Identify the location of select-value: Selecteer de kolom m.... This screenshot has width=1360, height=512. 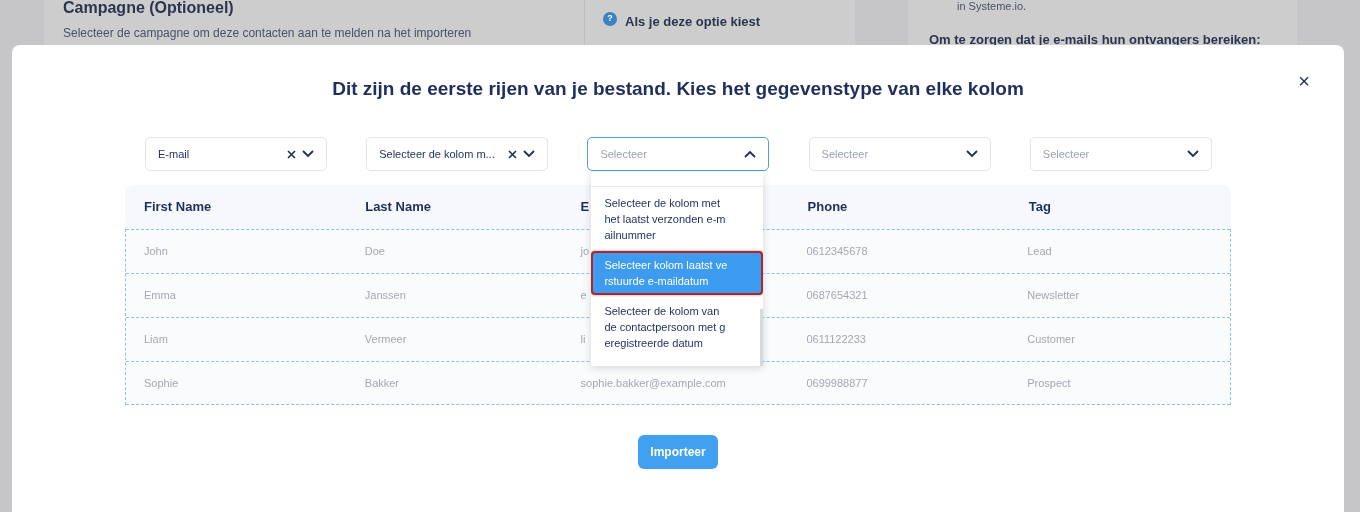
(437, 154).